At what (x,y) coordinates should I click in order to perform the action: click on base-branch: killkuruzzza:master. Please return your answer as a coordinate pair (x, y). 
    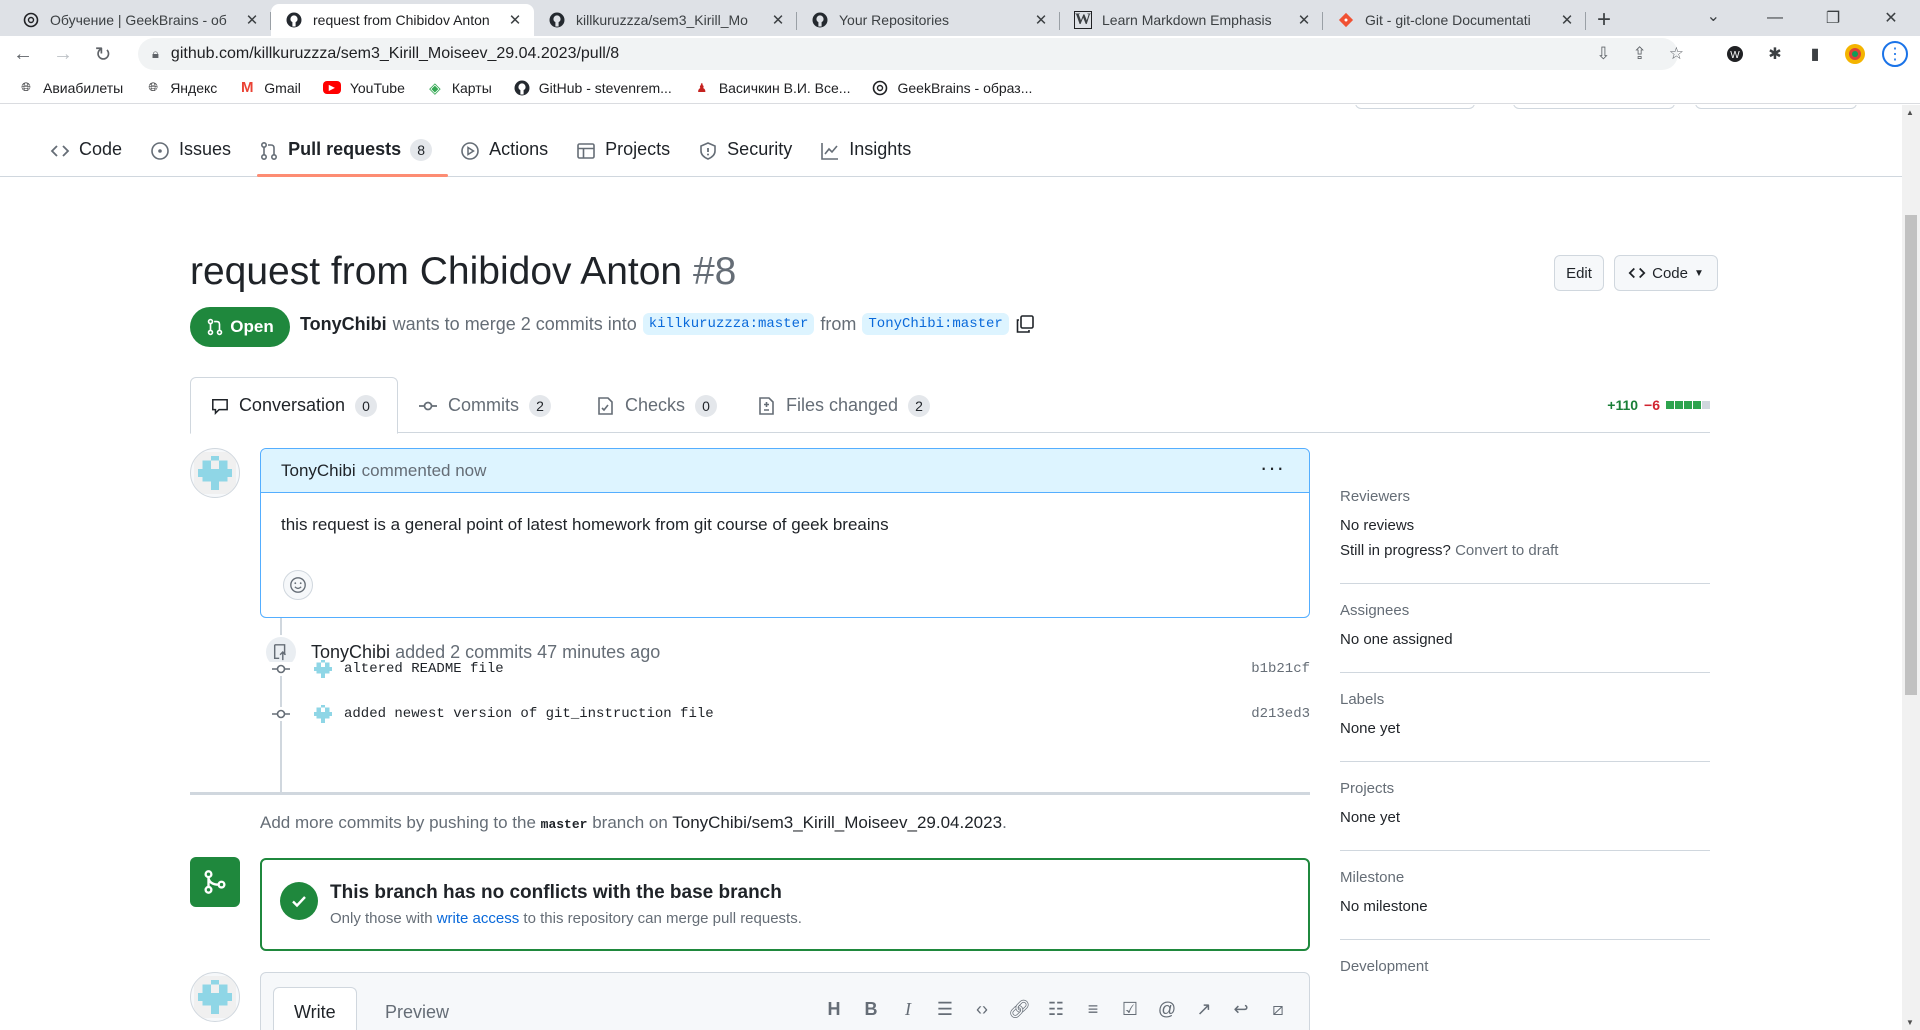
    Looking at the image, I should click on (728, 324).